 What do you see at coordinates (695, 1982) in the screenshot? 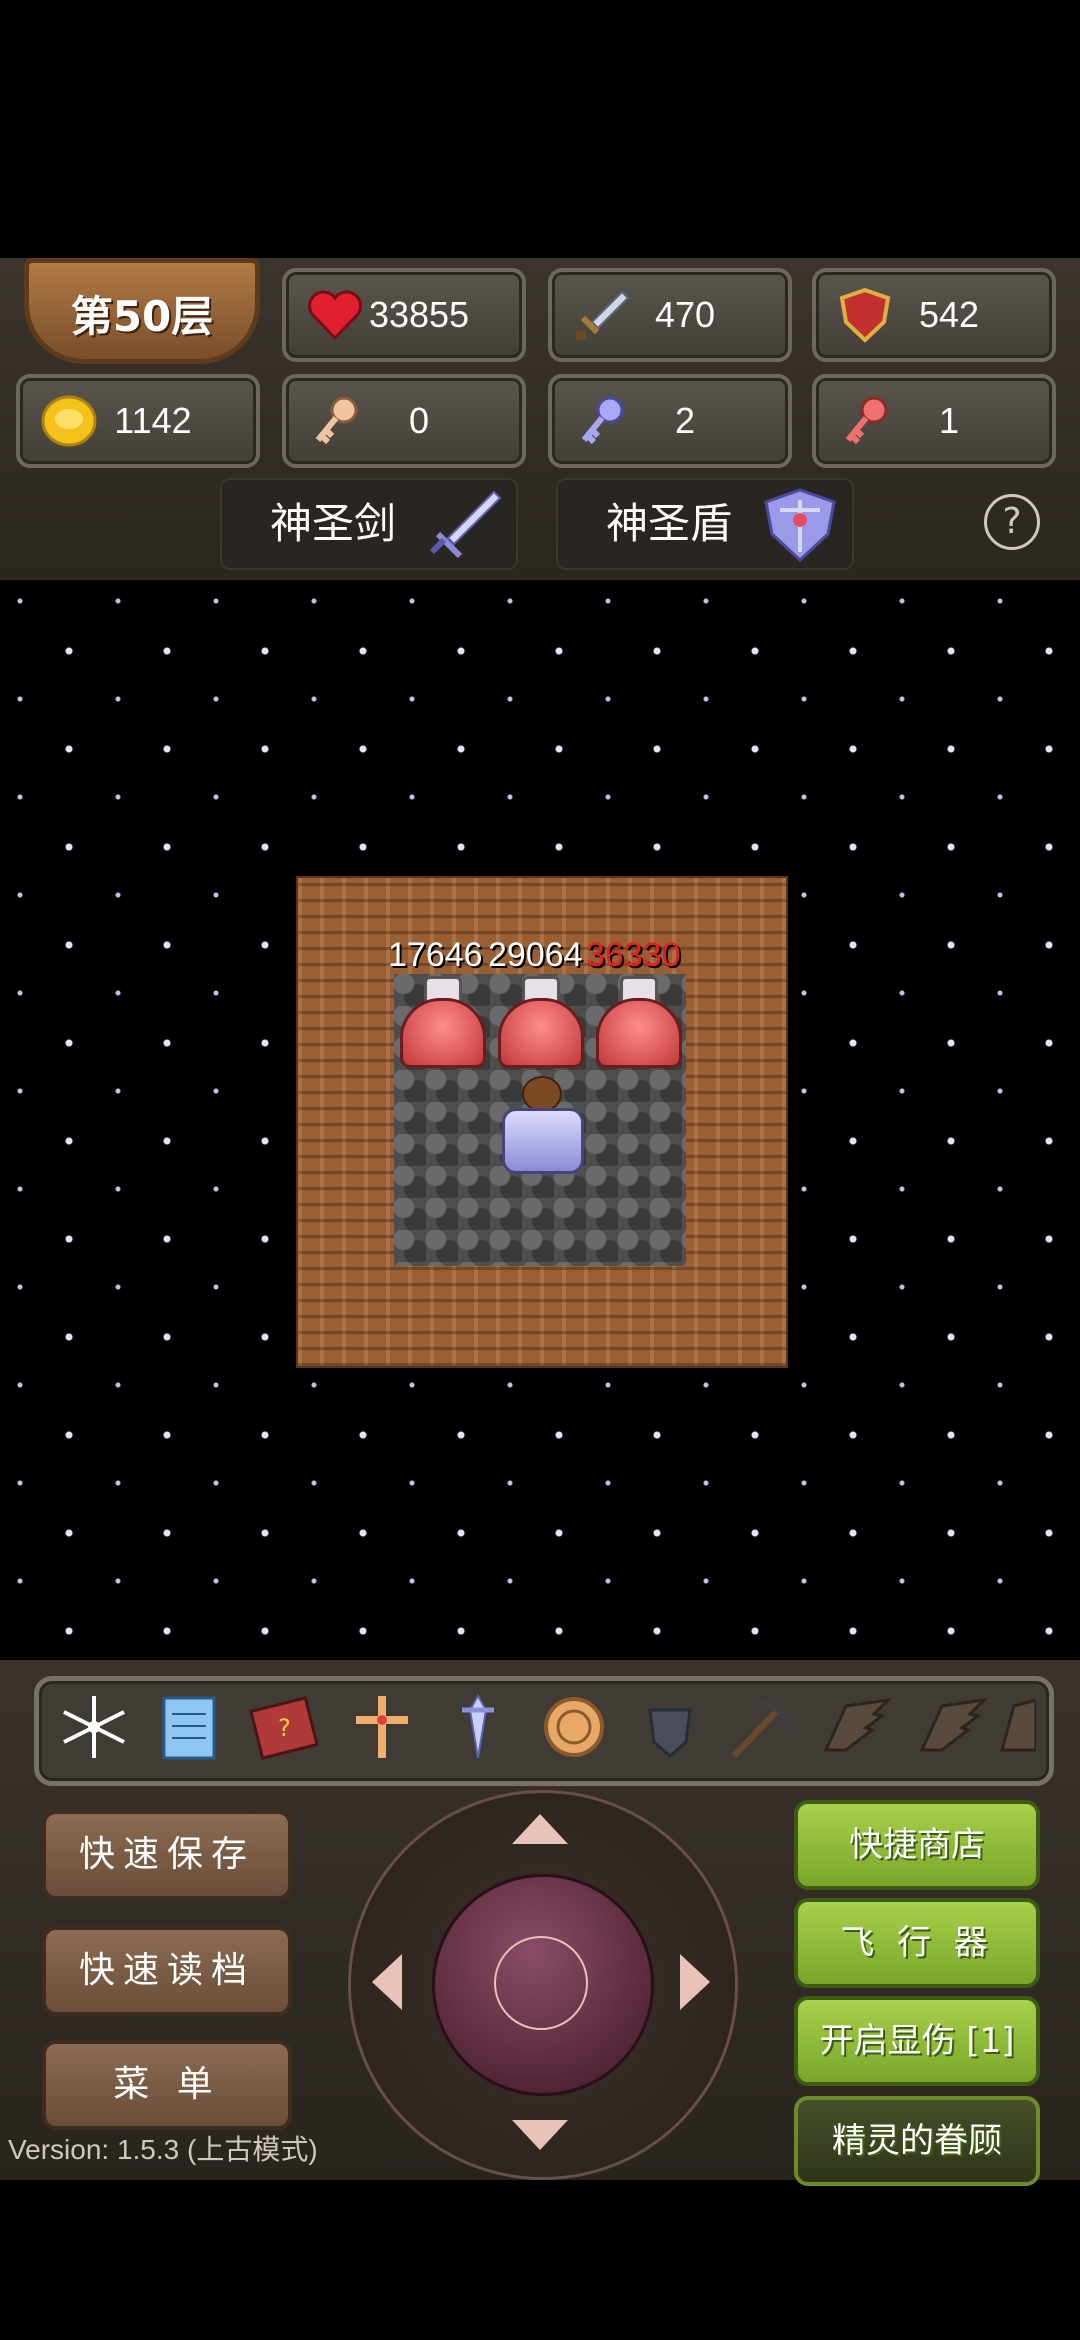
I see `arrow-right-icon` at bounding box center [695, 1982].